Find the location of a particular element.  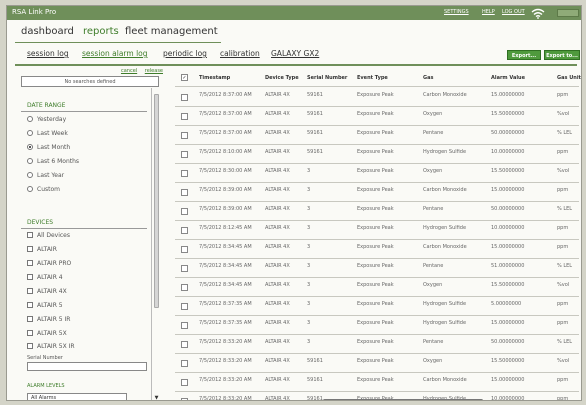

table-cell: 7/5/2012 8:10:00 AM is located at coordinates (225, 152).